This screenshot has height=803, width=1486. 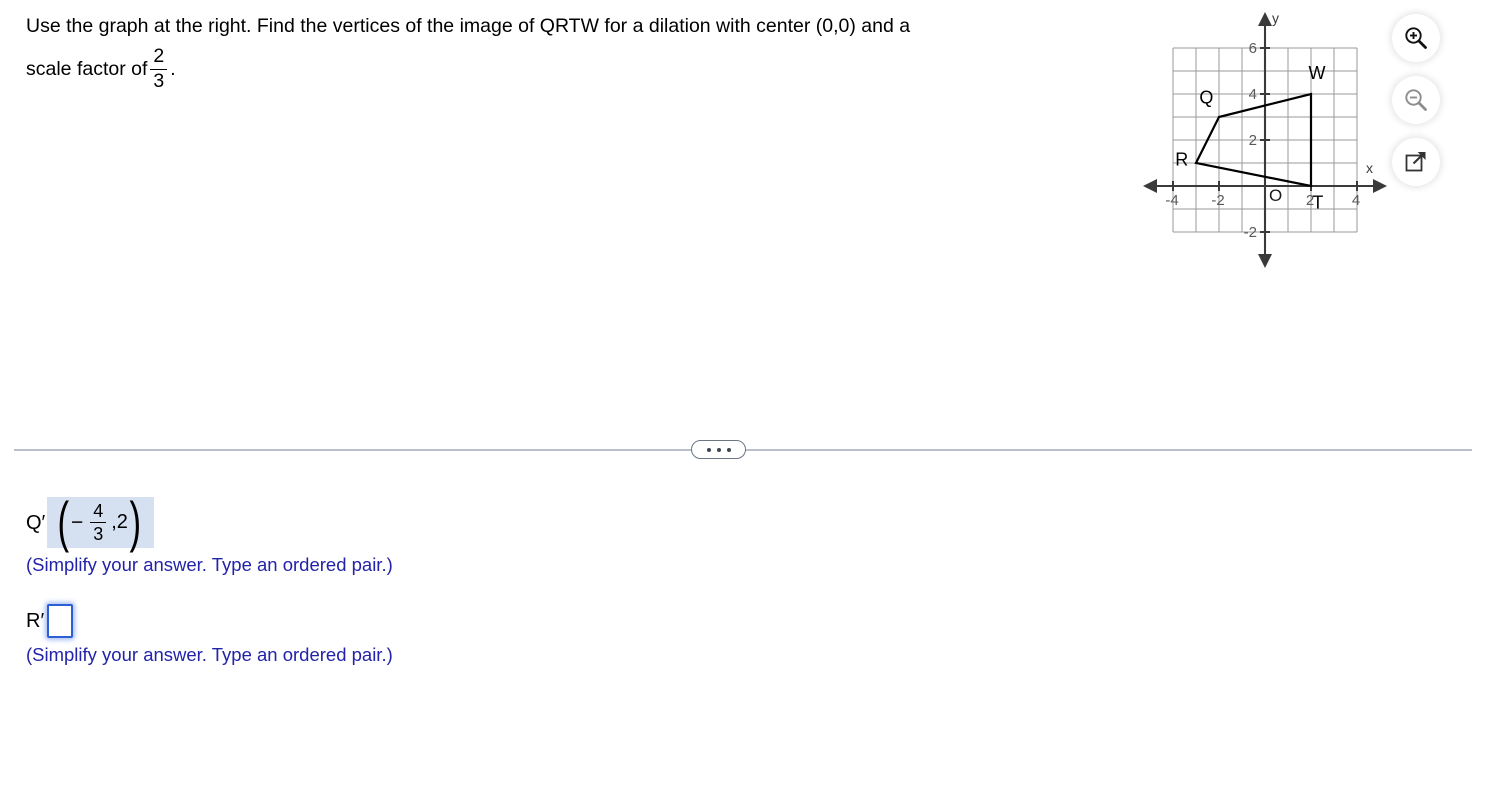 What do you see at coordinates (1217, 200) in the screenshot?
I see `x-tick-label: -2` at bounding box center [1217, 200].